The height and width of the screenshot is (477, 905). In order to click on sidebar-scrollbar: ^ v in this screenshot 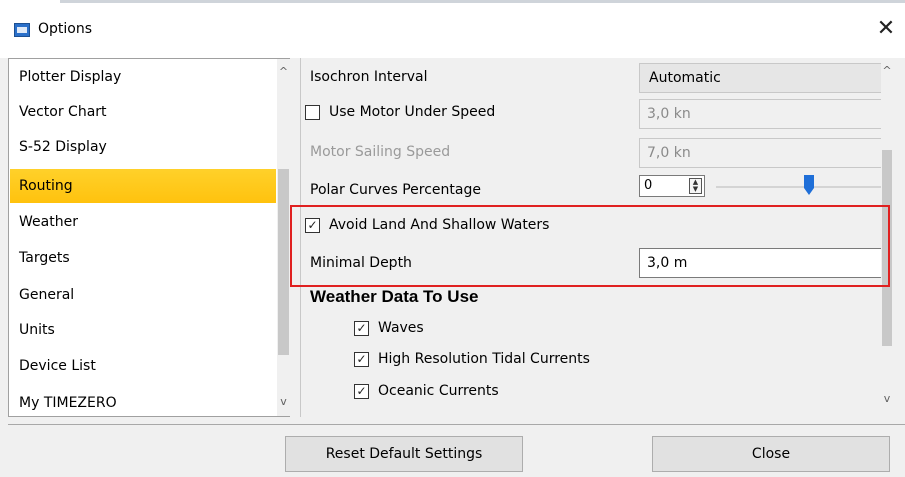, I will do `click(283, 237)`.